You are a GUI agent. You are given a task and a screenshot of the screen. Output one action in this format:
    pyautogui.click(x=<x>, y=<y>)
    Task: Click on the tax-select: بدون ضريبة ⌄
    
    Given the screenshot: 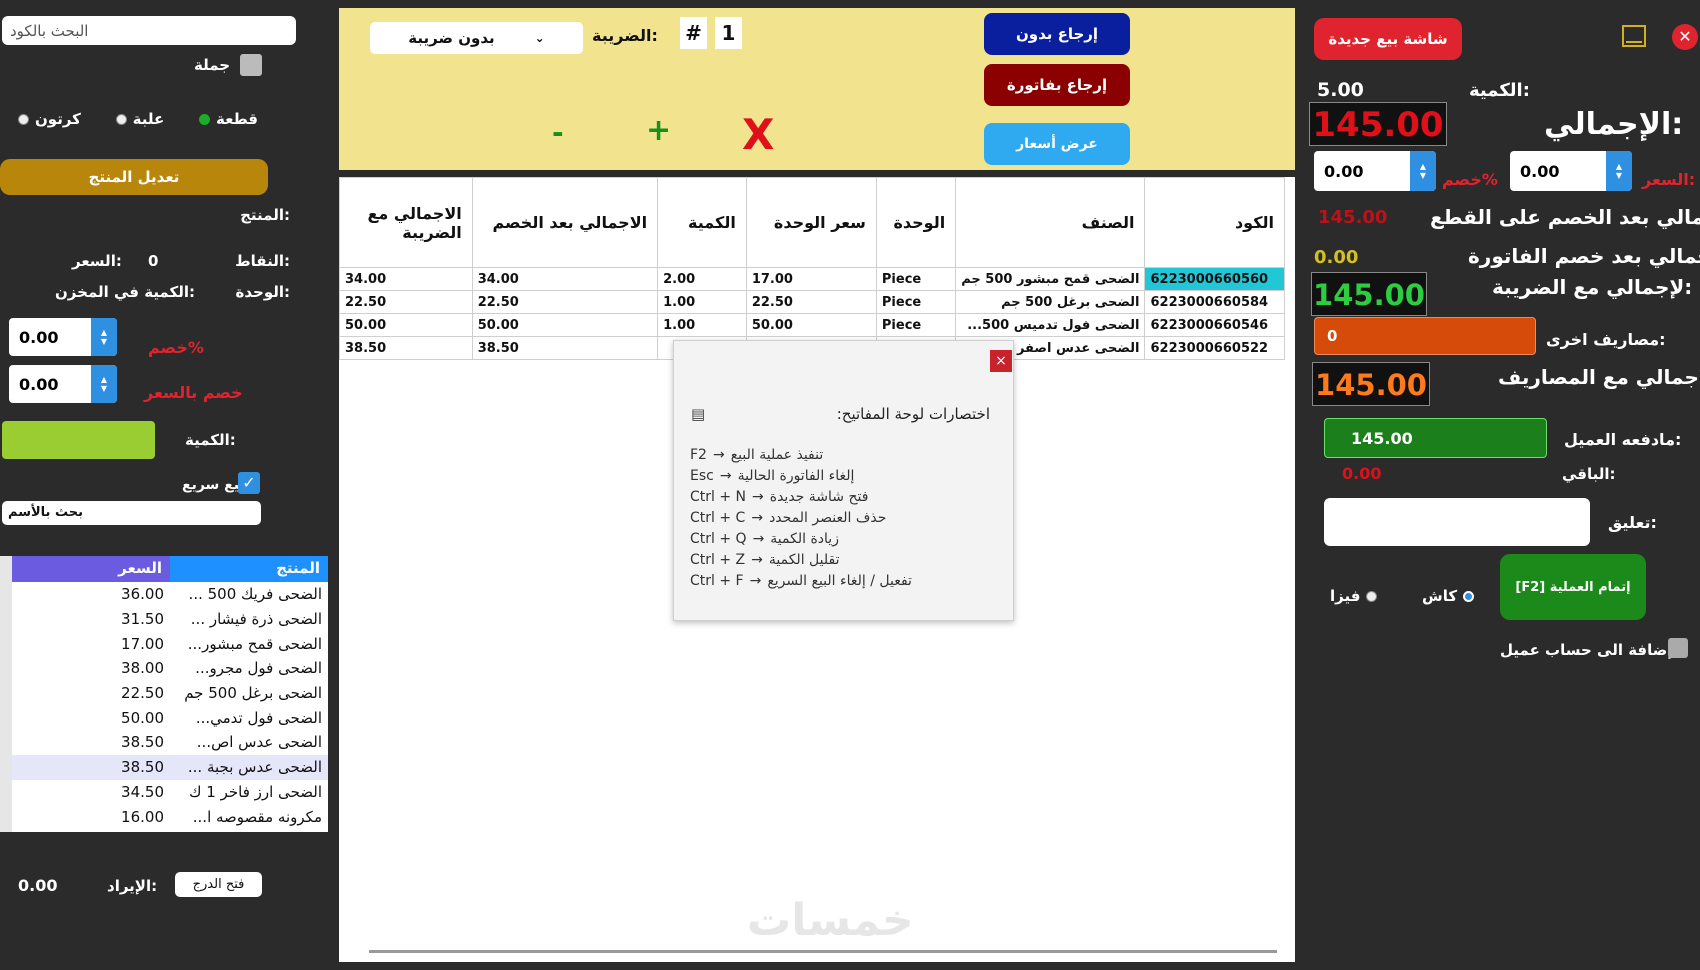 What is the action you would take?
    pyautogui.click(x=476, y=38)
    